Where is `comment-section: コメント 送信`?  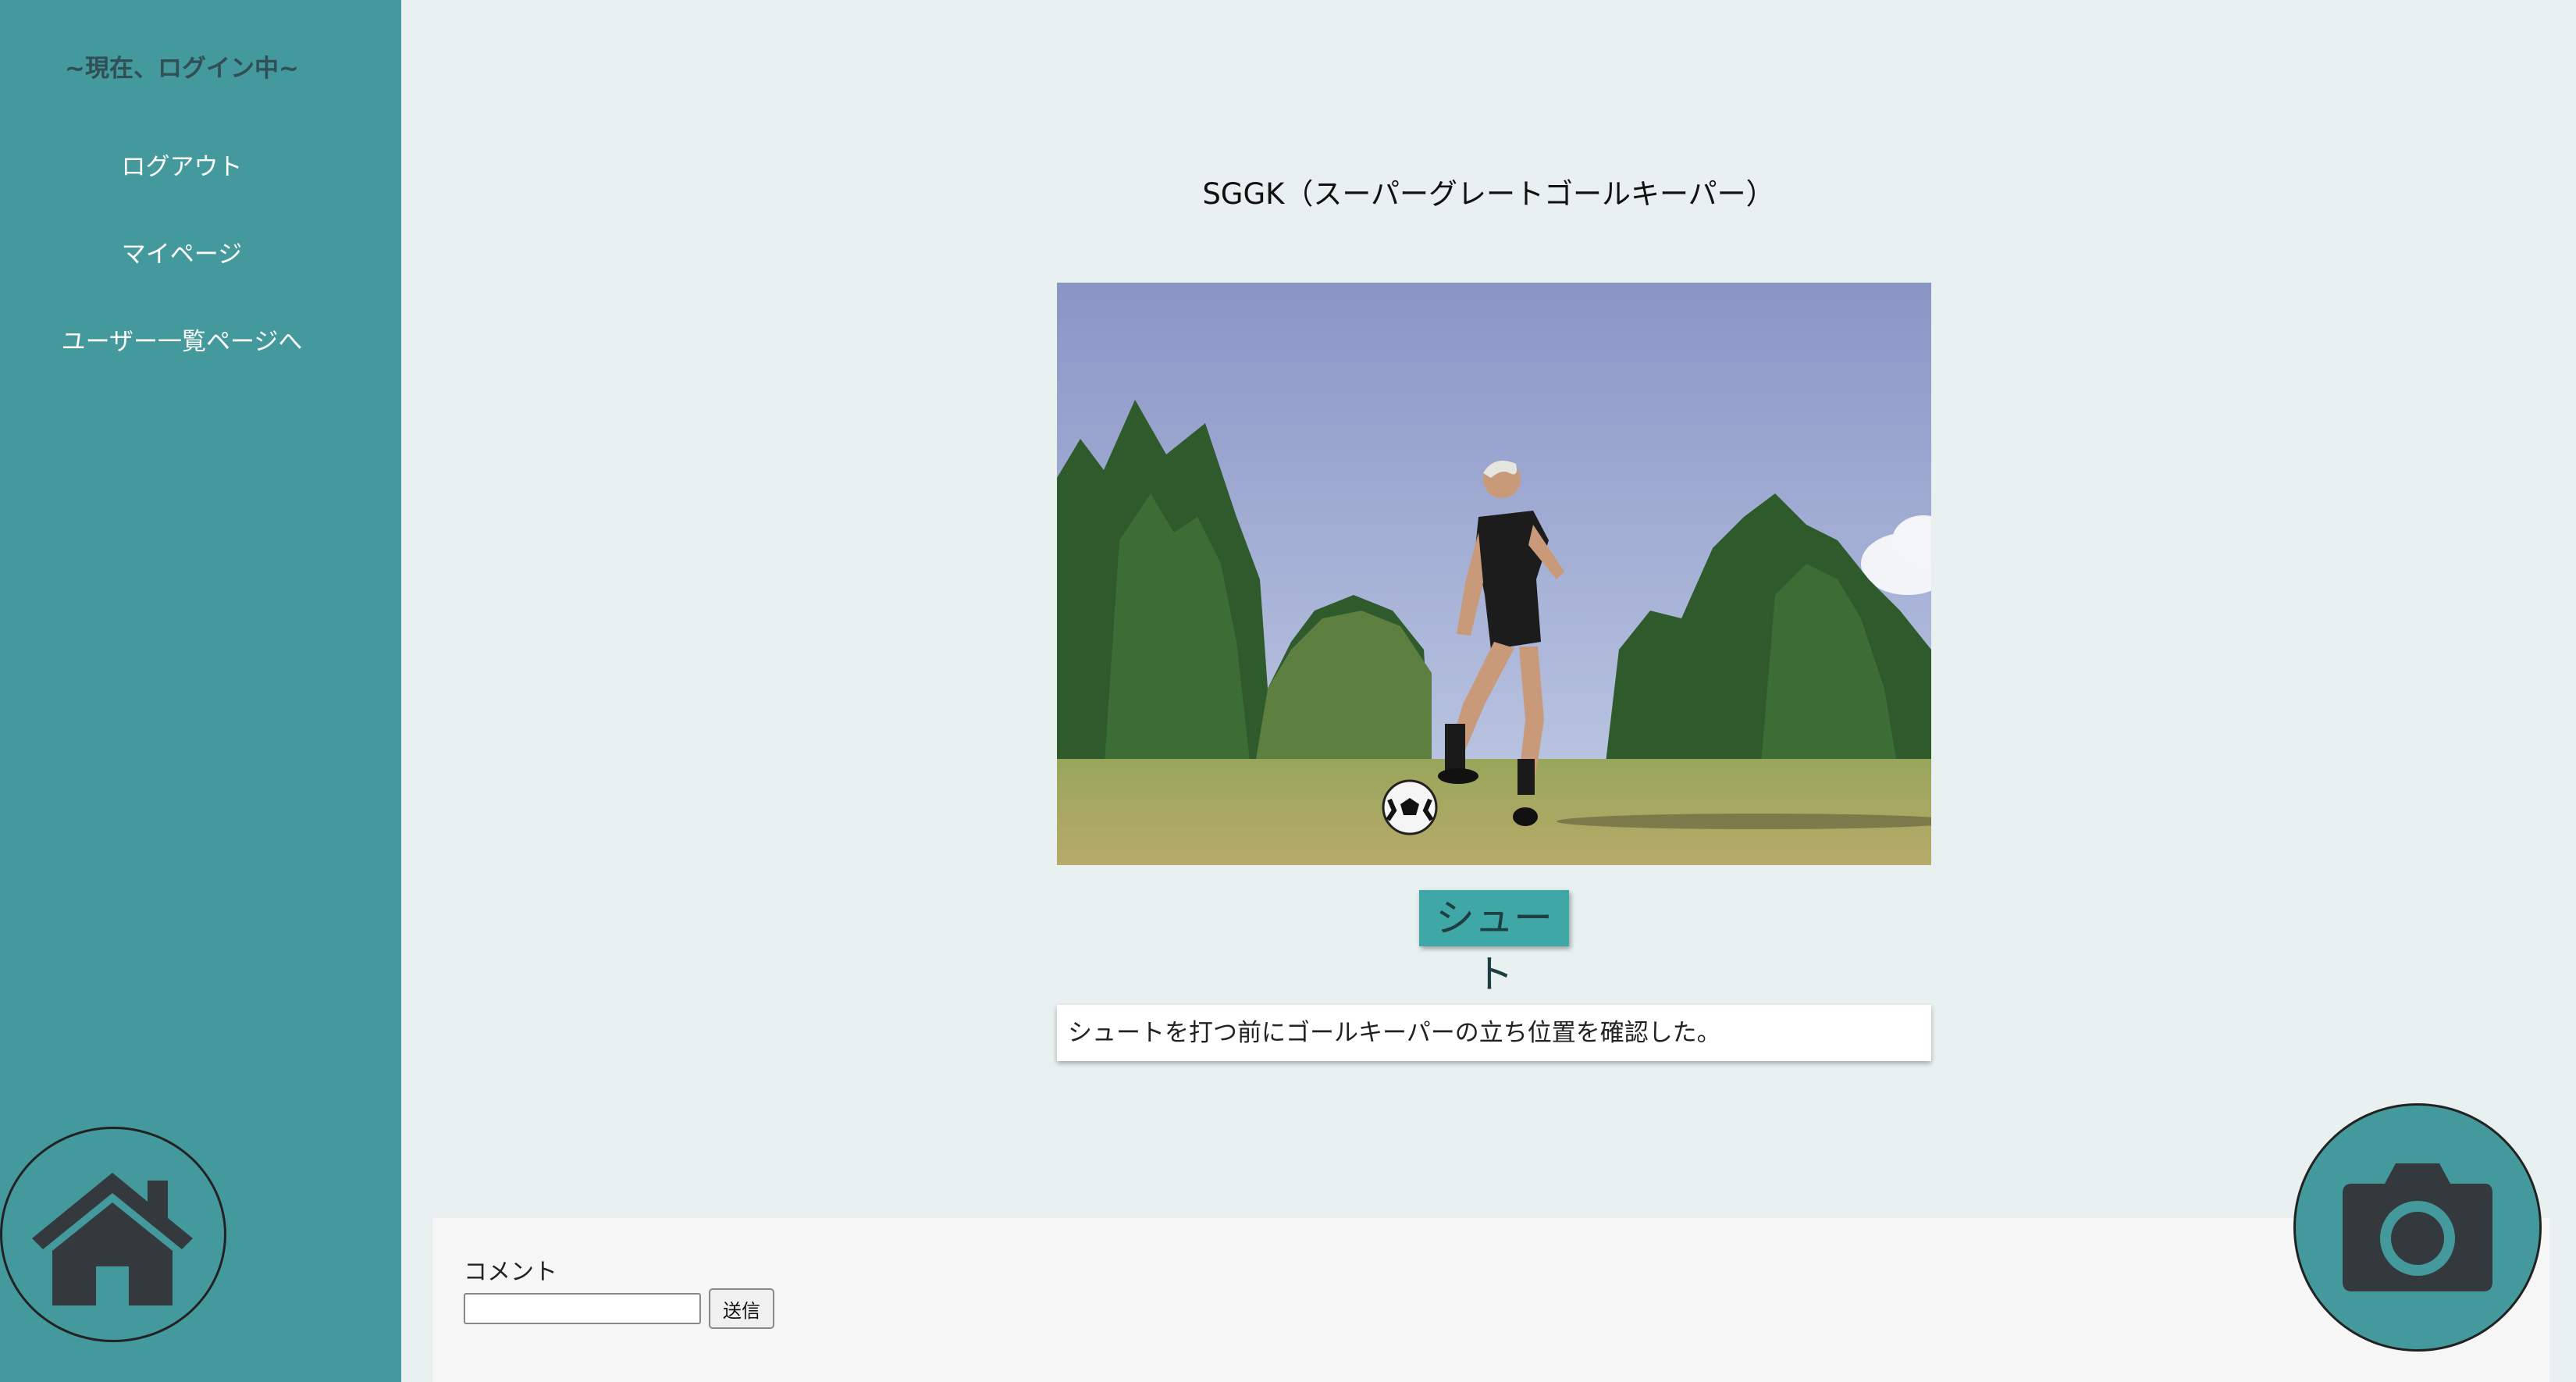
comment-section: コメント 送信 is located at coordinates (1490, 1300).